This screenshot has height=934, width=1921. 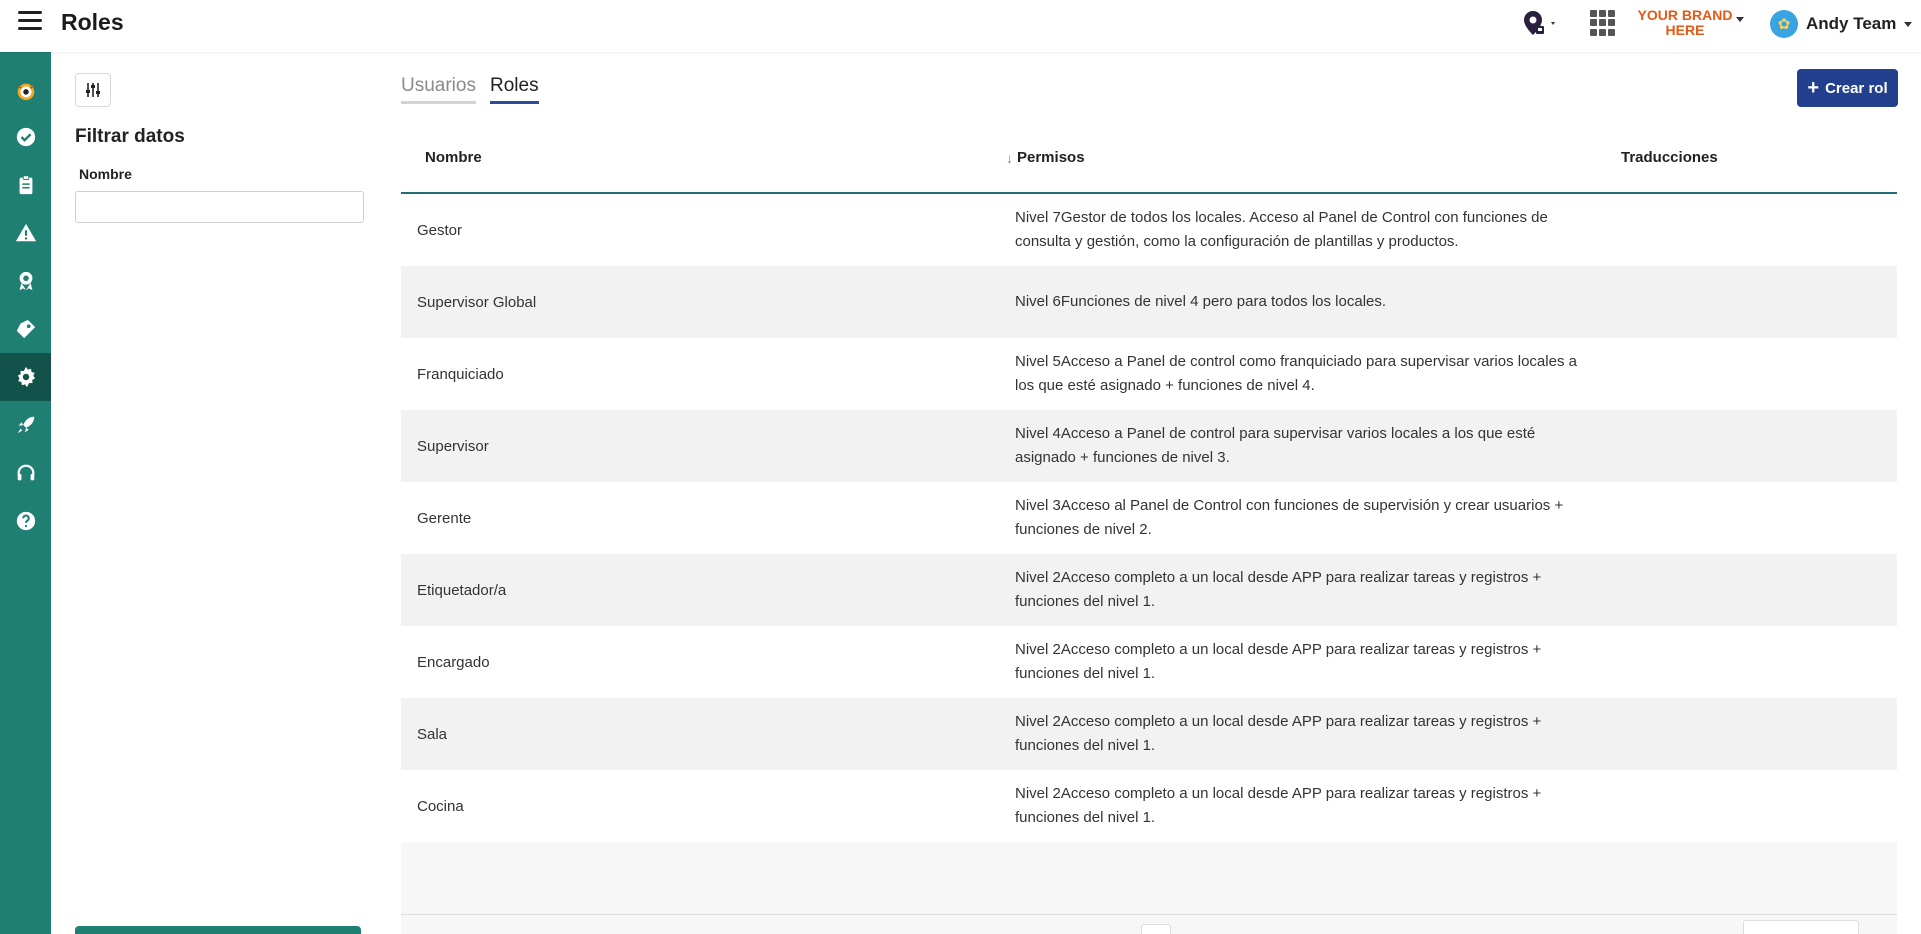 I want to click on filter-title: Filtrar datos, so click(x=130, y=136).